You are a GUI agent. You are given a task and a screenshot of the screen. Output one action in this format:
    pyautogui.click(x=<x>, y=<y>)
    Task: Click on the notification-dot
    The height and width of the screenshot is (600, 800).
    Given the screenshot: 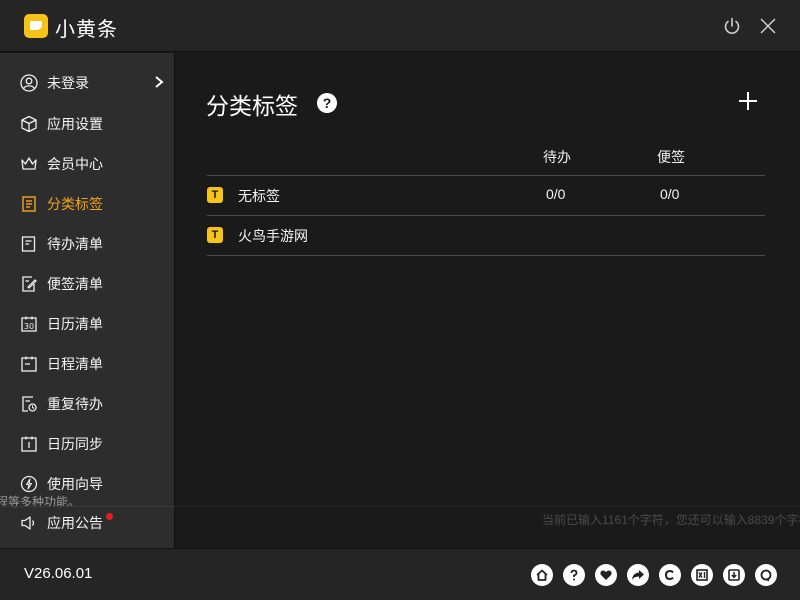 What is the action you would take?
    pyautogui.click(x=109, y=516)
    